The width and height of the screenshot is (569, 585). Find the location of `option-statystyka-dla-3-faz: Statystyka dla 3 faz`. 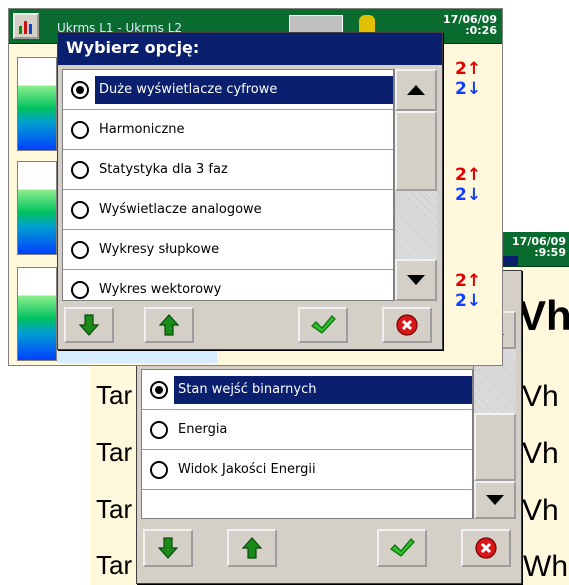

option-statystyka-dla-3-faz: Statystyka dla 3 faz is located at coordinates (228, 170).